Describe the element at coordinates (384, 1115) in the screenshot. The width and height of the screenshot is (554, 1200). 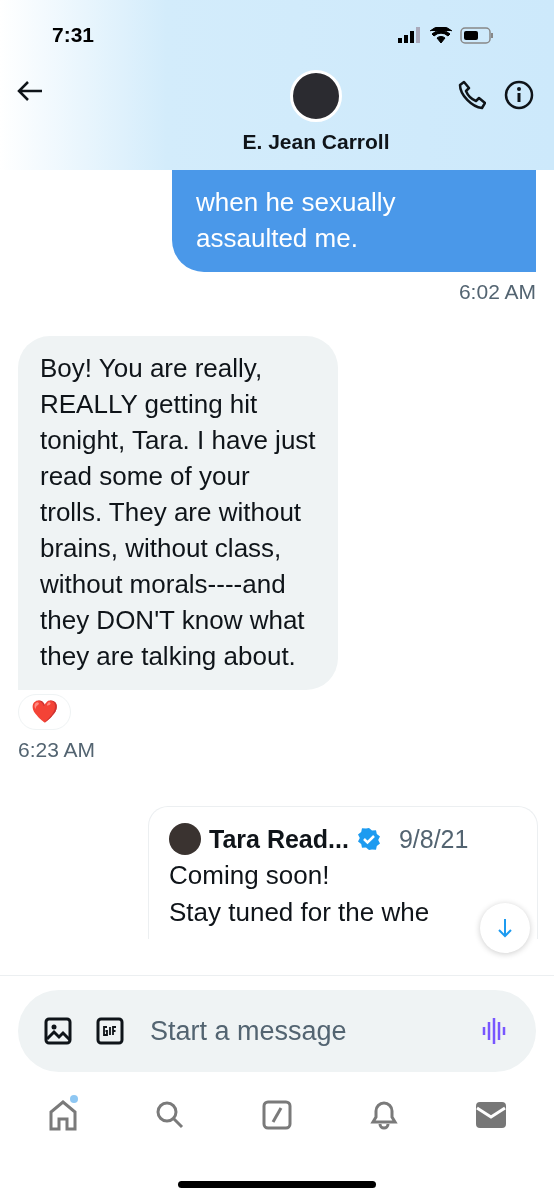
I see `bell-icon` at that location.